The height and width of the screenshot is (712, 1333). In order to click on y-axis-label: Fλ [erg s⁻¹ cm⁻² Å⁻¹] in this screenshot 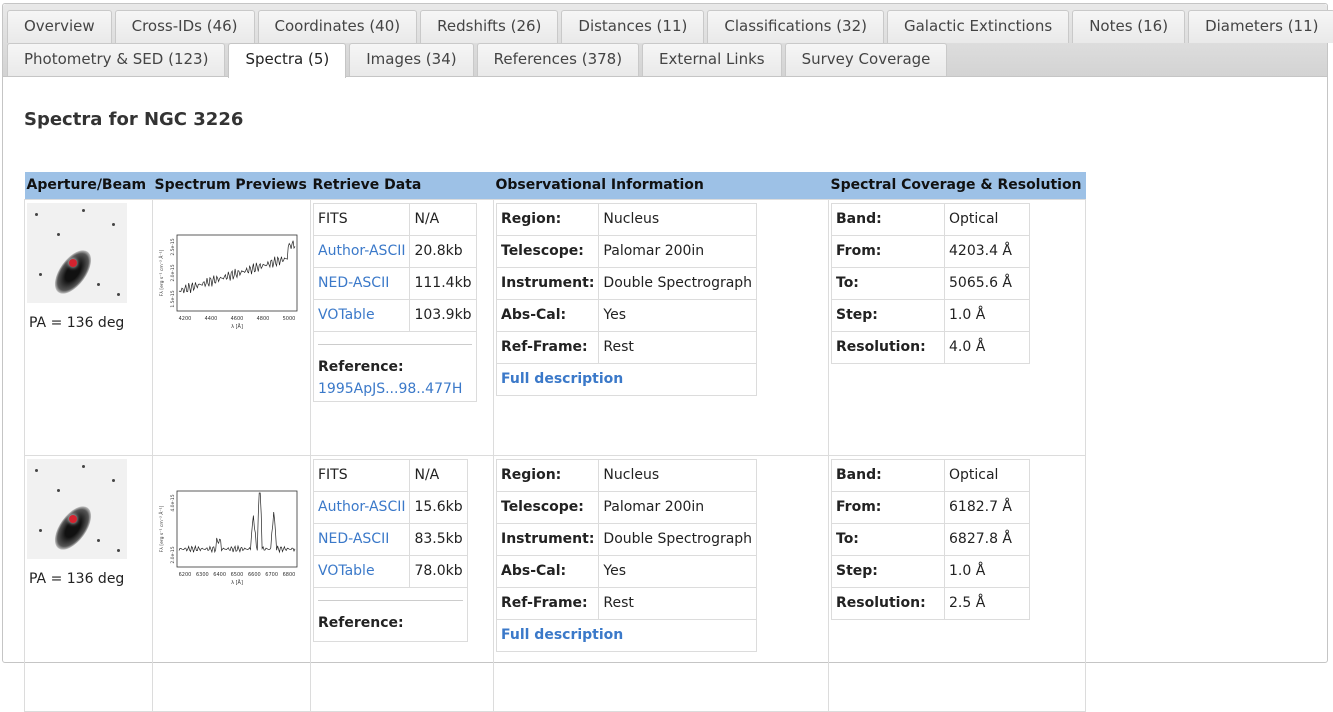, I will do `click(161, 272)`.